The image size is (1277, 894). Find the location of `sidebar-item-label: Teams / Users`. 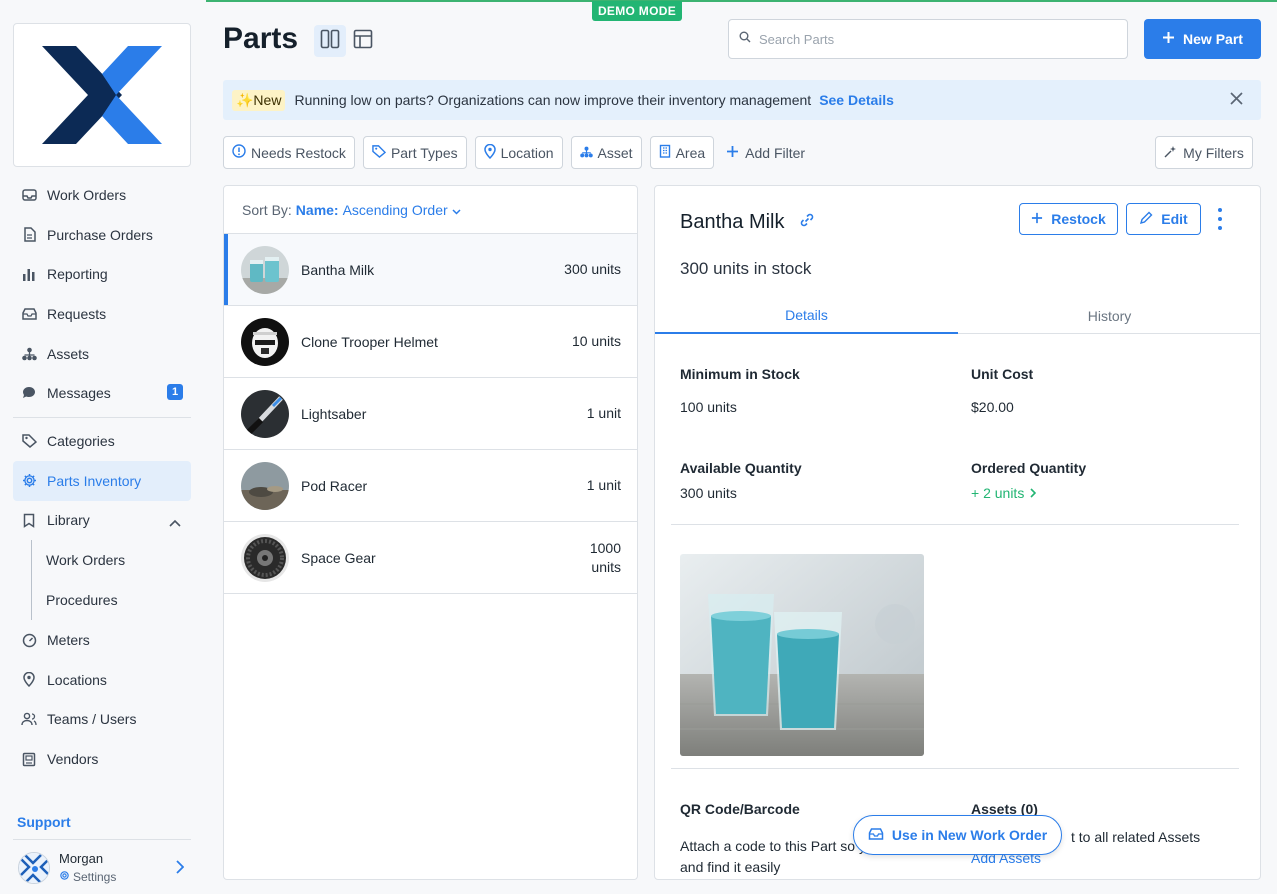

sidebar-item-label: Teams / Users is located at coordinates (92, 719).